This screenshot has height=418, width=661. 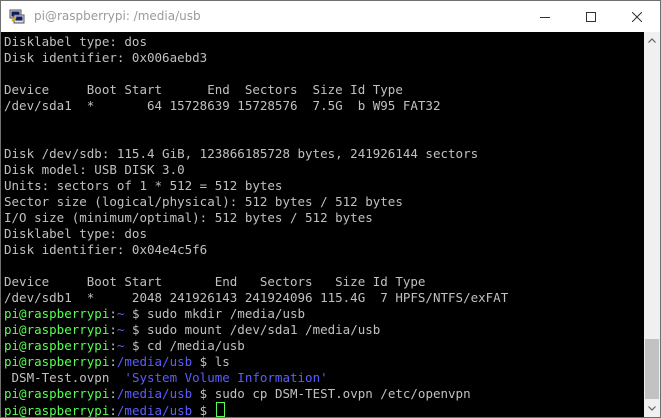 What do you see at coordinates (143, 185) in the screenshot?
I see `terminal-line: Units: sectors of 1 * 512 = 512 bytes` at bounding box center [143, 185].